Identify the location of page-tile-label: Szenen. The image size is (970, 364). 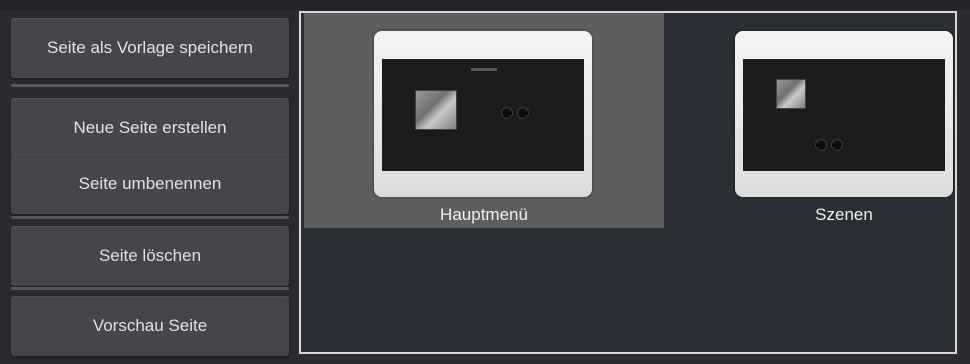
(844, 214).